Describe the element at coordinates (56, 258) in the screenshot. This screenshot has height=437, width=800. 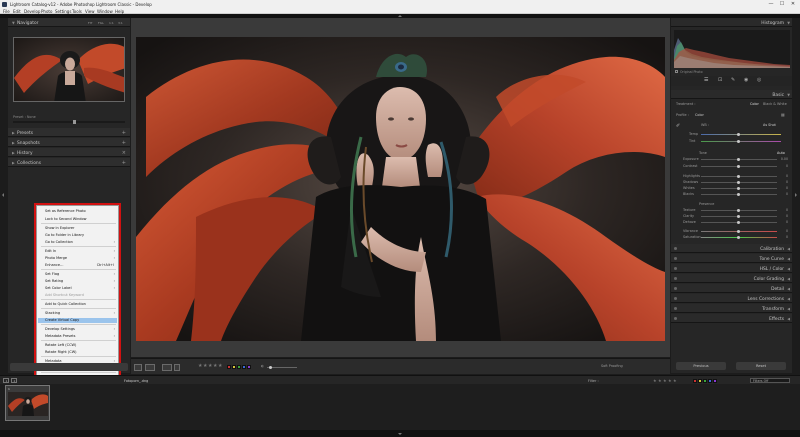
I see `menu-item-photo-merge: Photo Merge` at that location.